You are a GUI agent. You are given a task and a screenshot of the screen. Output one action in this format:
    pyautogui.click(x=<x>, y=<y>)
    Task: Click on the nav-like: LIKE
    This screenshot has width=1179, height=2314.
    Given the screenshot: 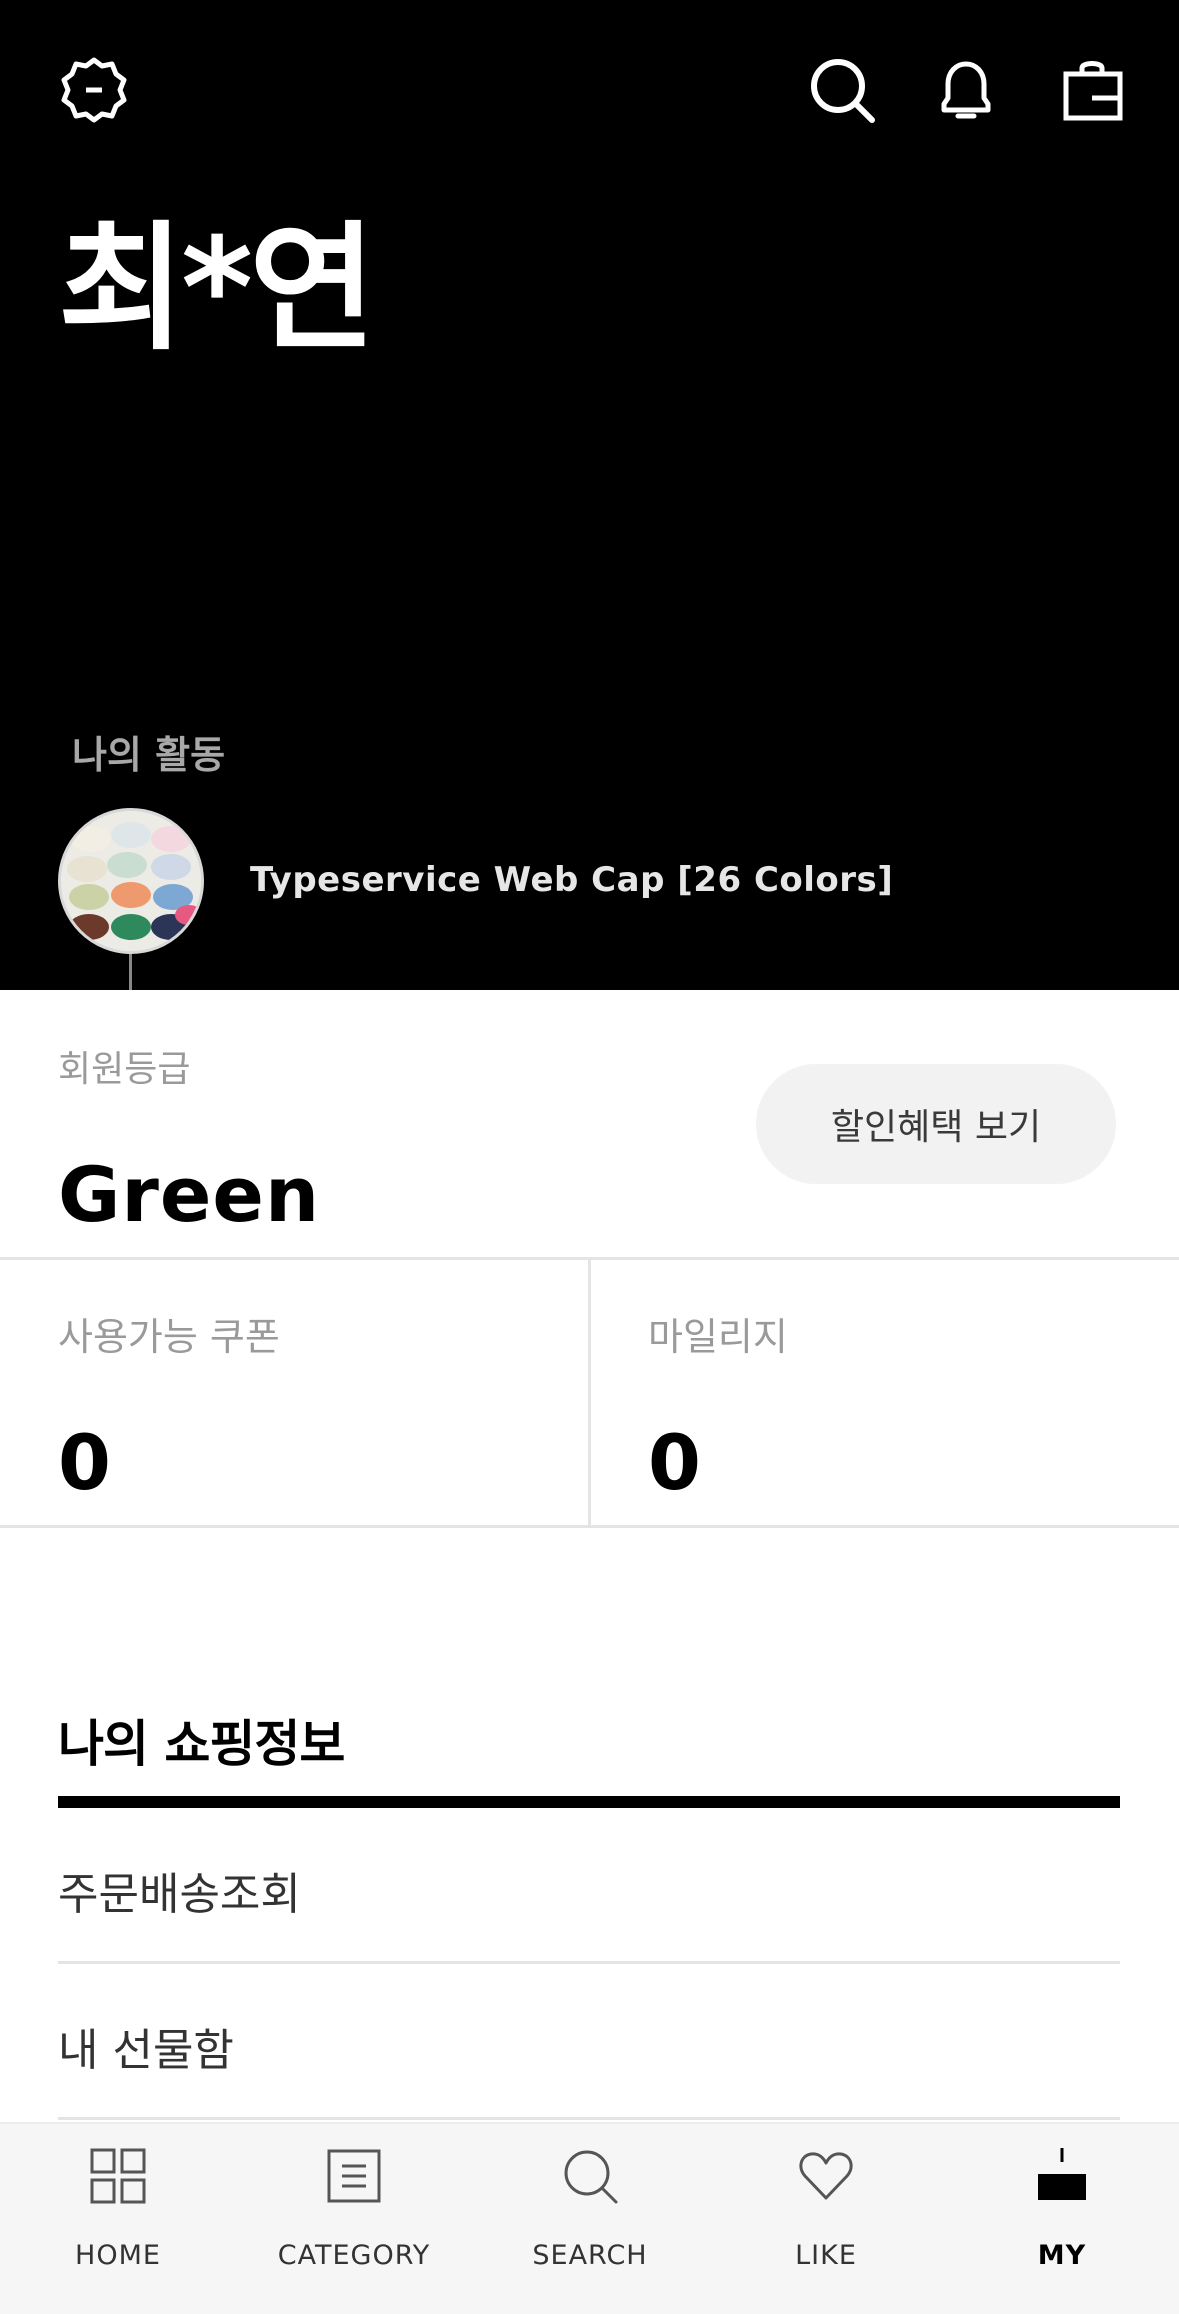 What is the action you would take?
    pyautogui.click(x=826, y=2219)
    